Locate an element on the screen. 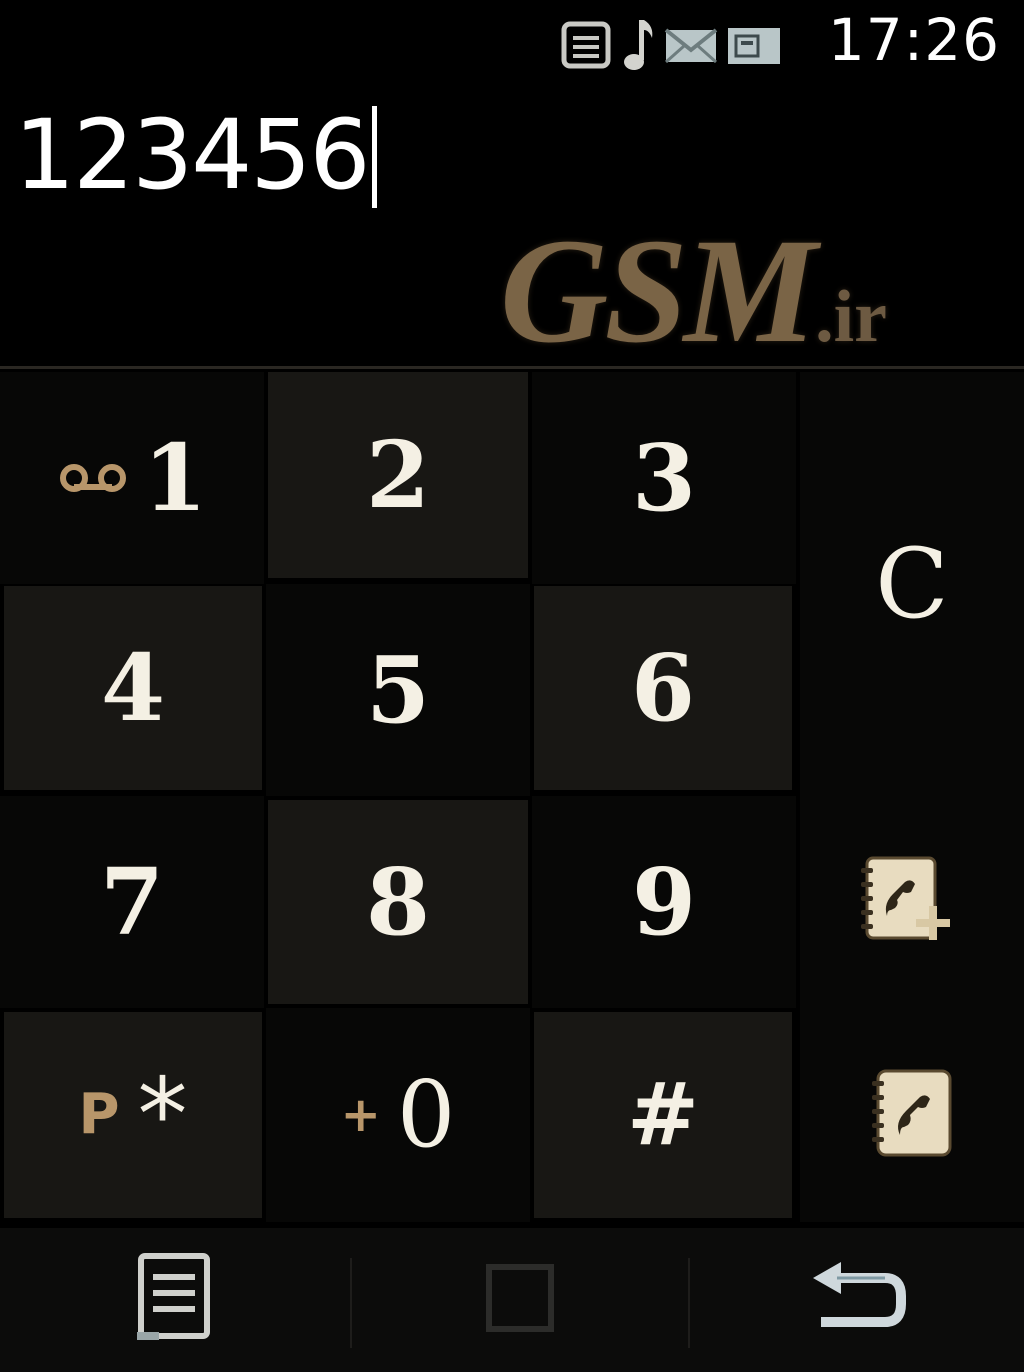  key-7: 7 is located at coordinates (132, 902).